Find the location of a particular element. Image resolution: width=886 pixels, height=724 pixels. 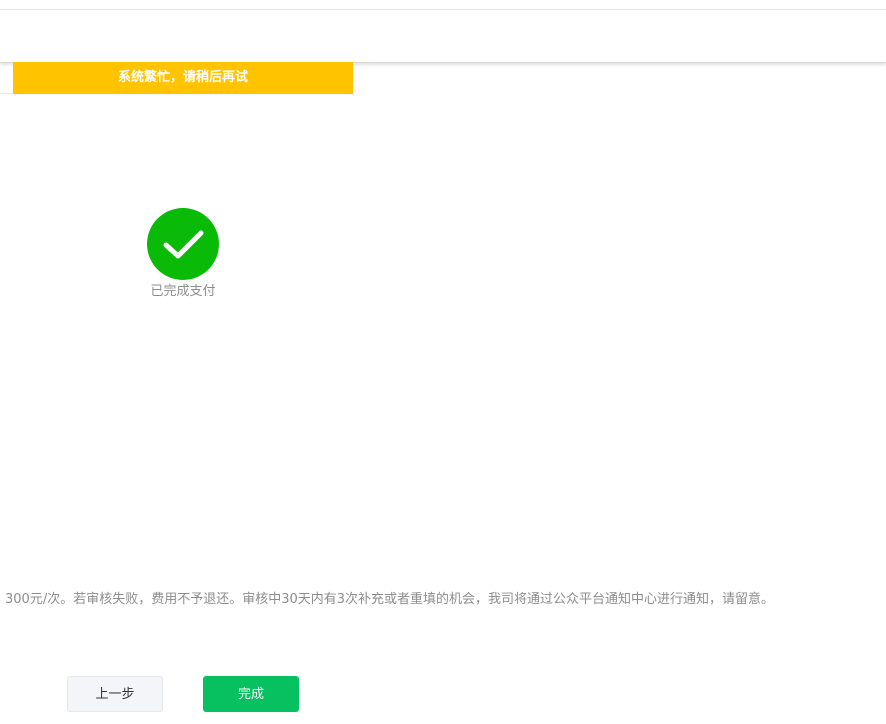

success-checkmark-icon is located at coordinates (183, 244).